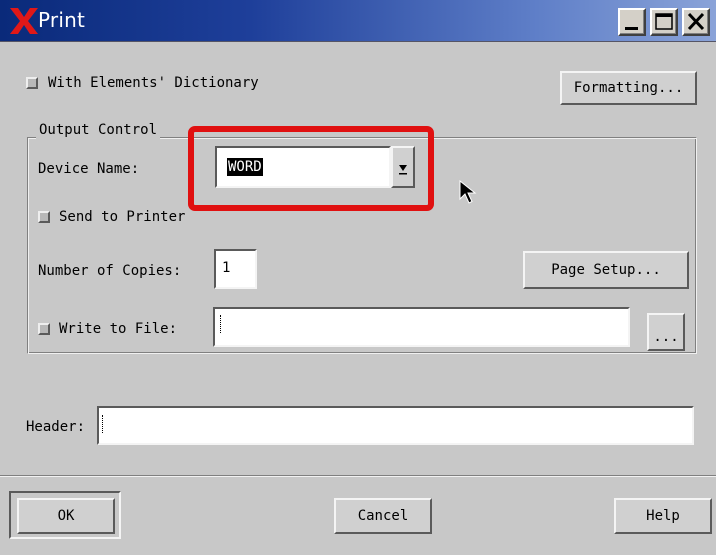 Image resolution: width=716 pixels, height=555 pixels. I want to click on send-to-printer-checkbox, so click(44, 217).